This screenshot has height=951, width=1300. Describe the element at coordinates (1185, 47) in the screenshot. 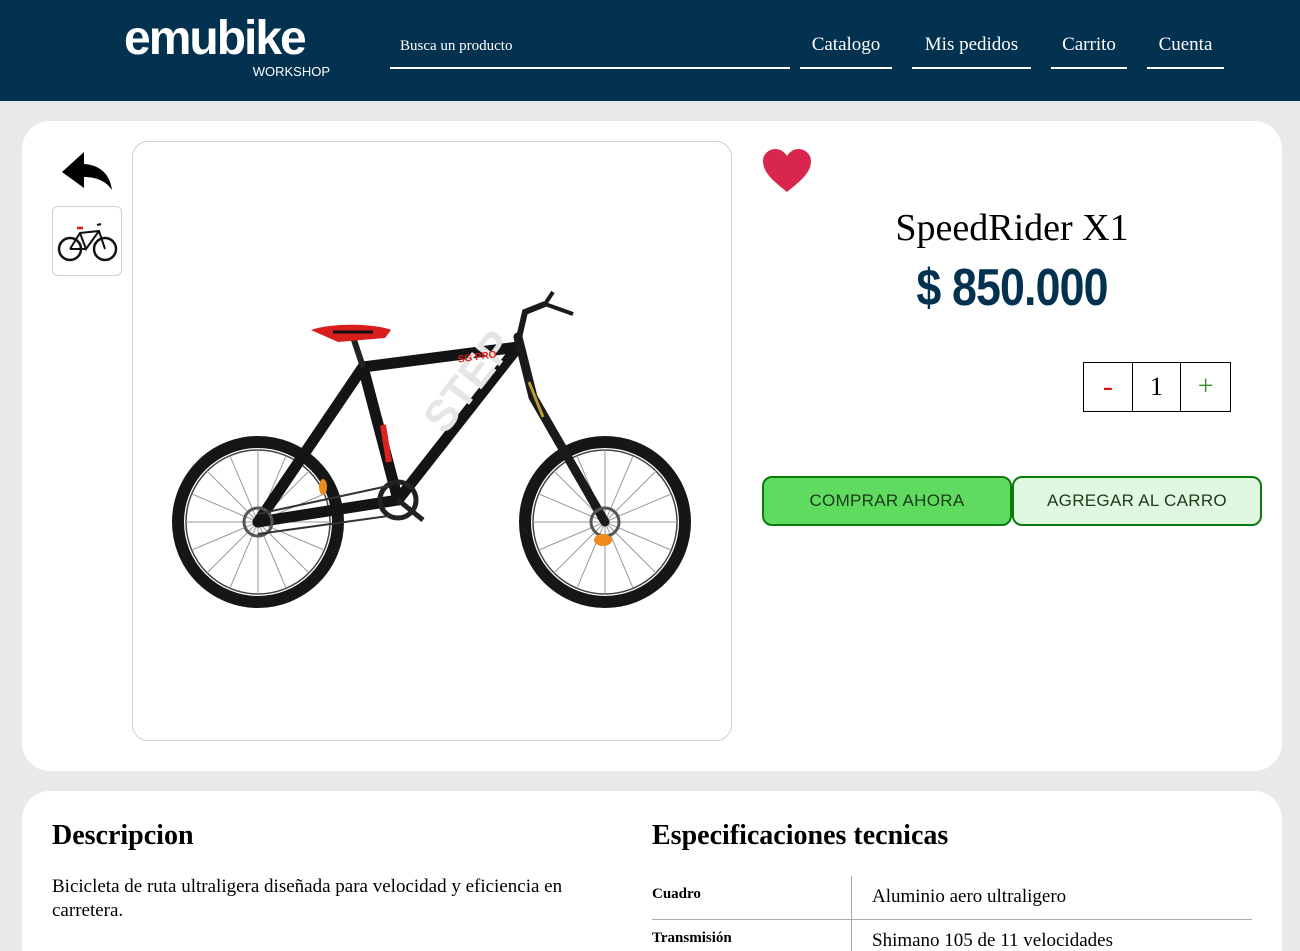

I see `nav-cuenta: Cuenta` at that location.